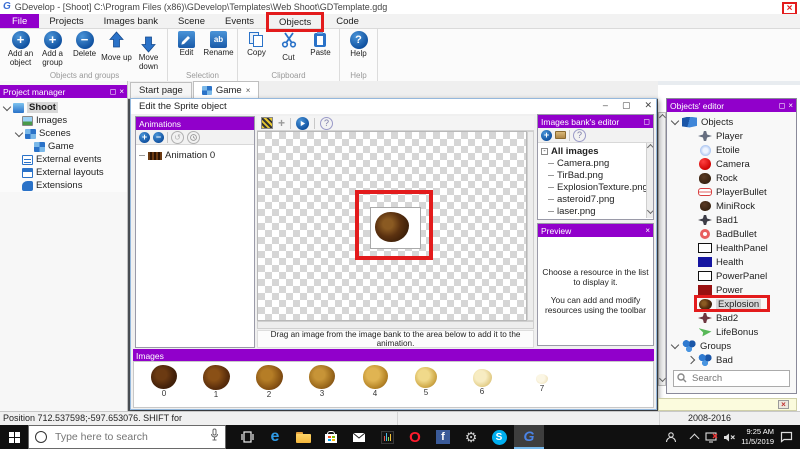 This screenshot has width=800, height=449. What do you see at coordinates (375, 381) in the screenshot?
I see `frame-4: 4` at bounding box center [375, 381].